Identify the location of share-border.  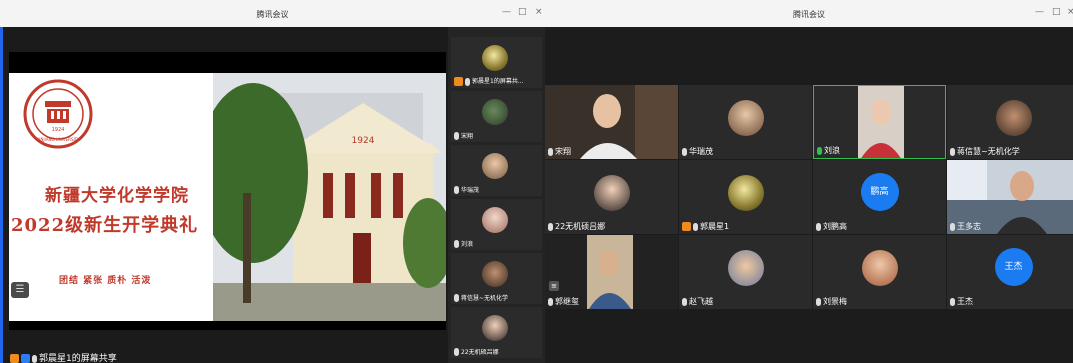
(1, 195).